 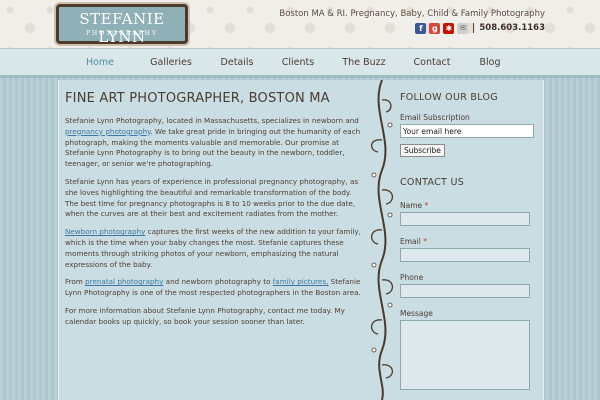 What do you see at coordinates (465, 355) in the screenshot?
I see `message-field` at bounding box center [465, 355].